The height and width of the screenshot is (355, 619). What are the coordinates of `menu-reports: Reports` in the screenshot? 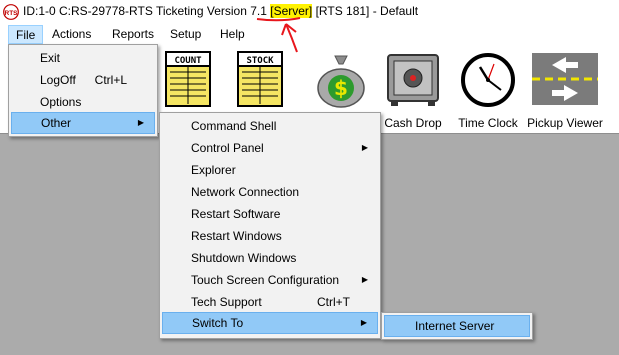 It's located at (133, 34).